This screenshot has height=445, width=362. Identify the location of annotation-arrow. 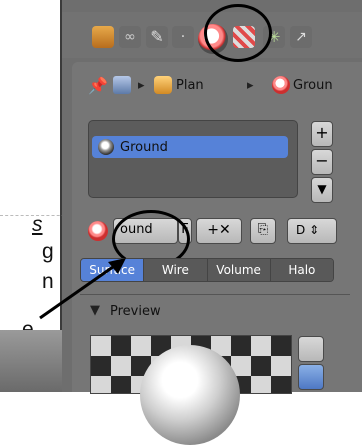
(82, 289).